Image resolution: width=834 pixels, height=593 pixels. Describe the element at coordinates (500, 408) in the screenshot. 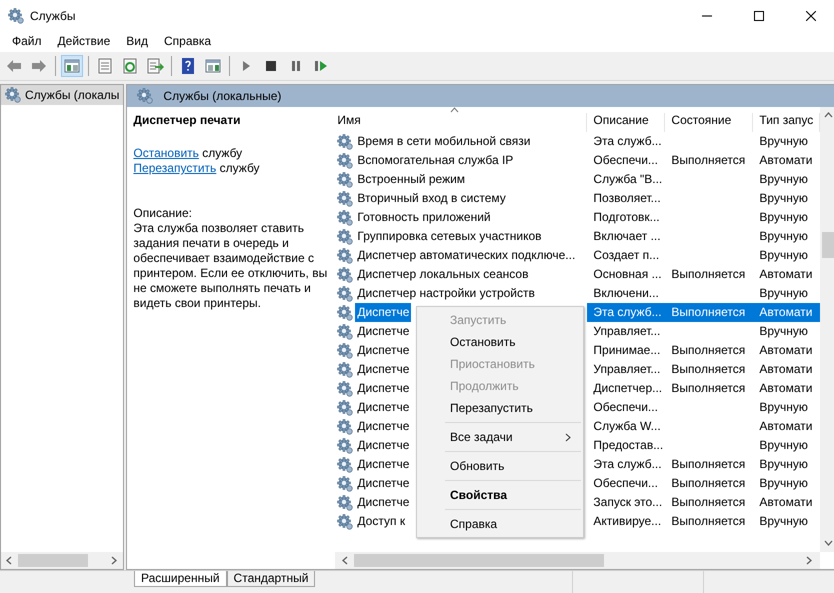

I see `menu-item: Перезапустить` at that location.